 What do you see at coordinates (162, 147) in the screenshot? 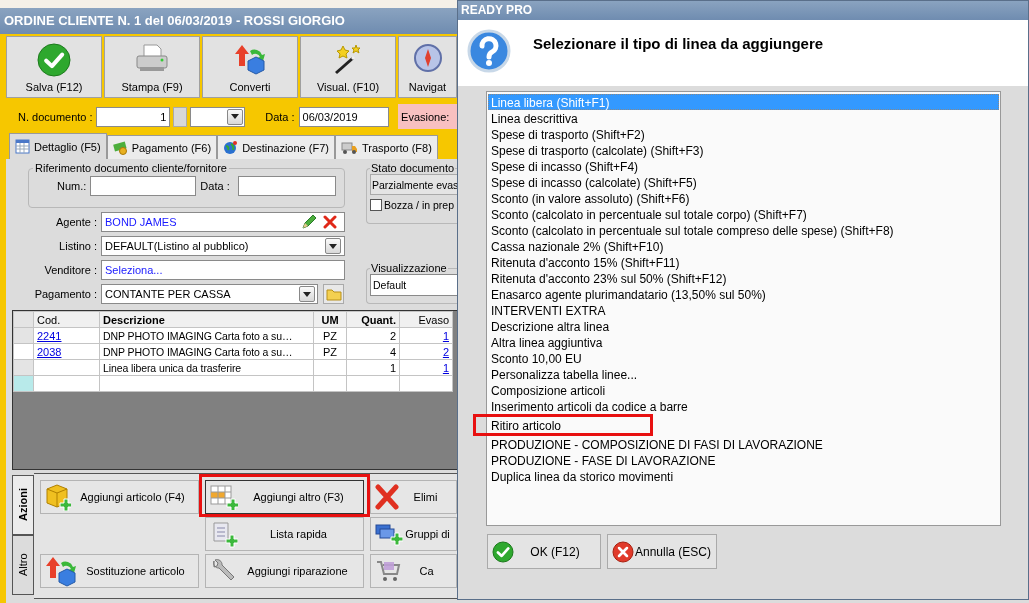
I see `tab: Pagamento (F6)` at bounding box center [162, 147].